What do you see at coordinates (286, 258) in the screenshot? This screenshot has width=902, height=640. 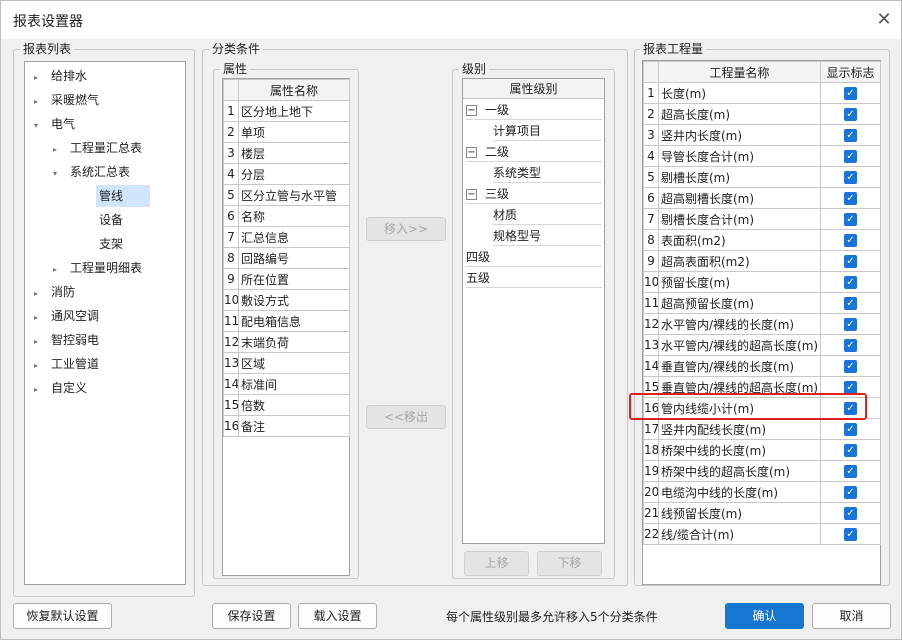 I see `attribute-row: 8 回路编号` at bounding box center [286, 258].